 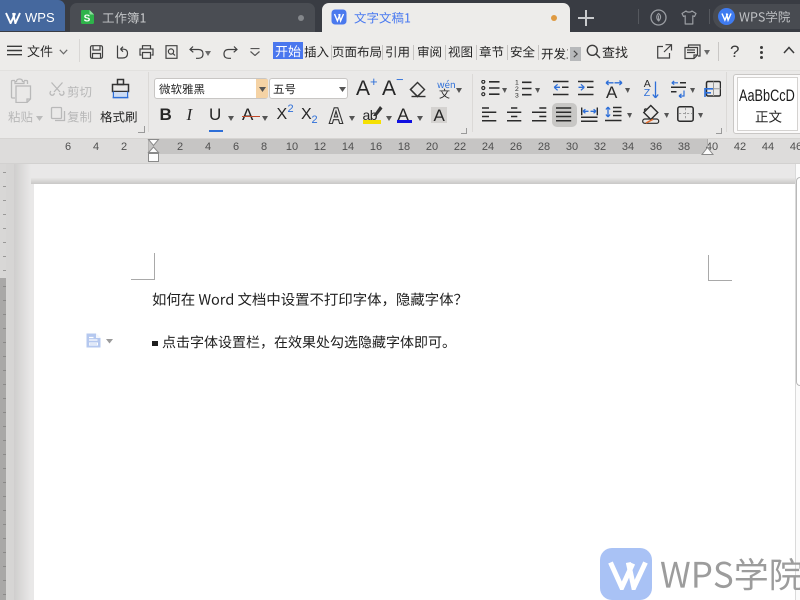 I want to click on svg-text: 3, so click(x=517, y=95).